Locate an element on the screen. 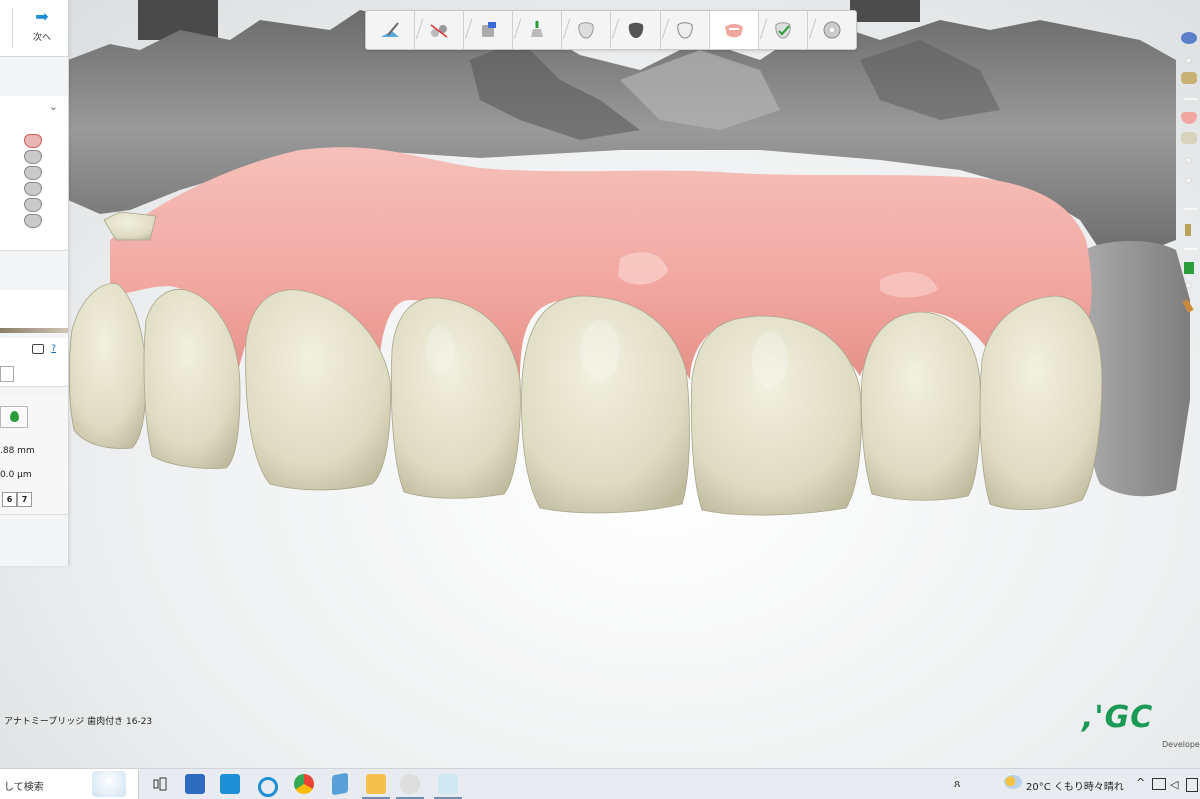  left-panel-header: ➡ 次へ is located at coordinates (34, 28).